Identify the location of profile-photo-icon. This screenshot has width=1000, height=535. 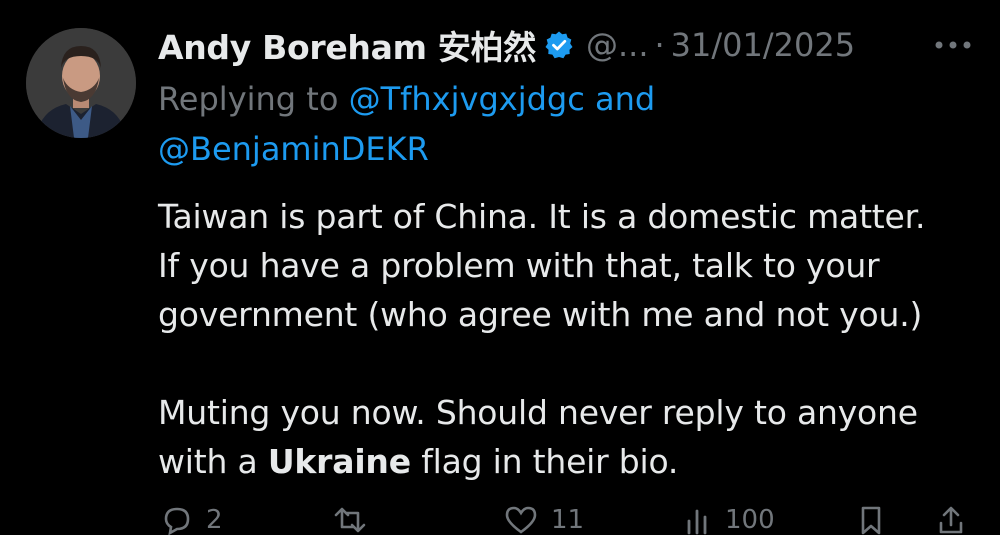
(81, 83).